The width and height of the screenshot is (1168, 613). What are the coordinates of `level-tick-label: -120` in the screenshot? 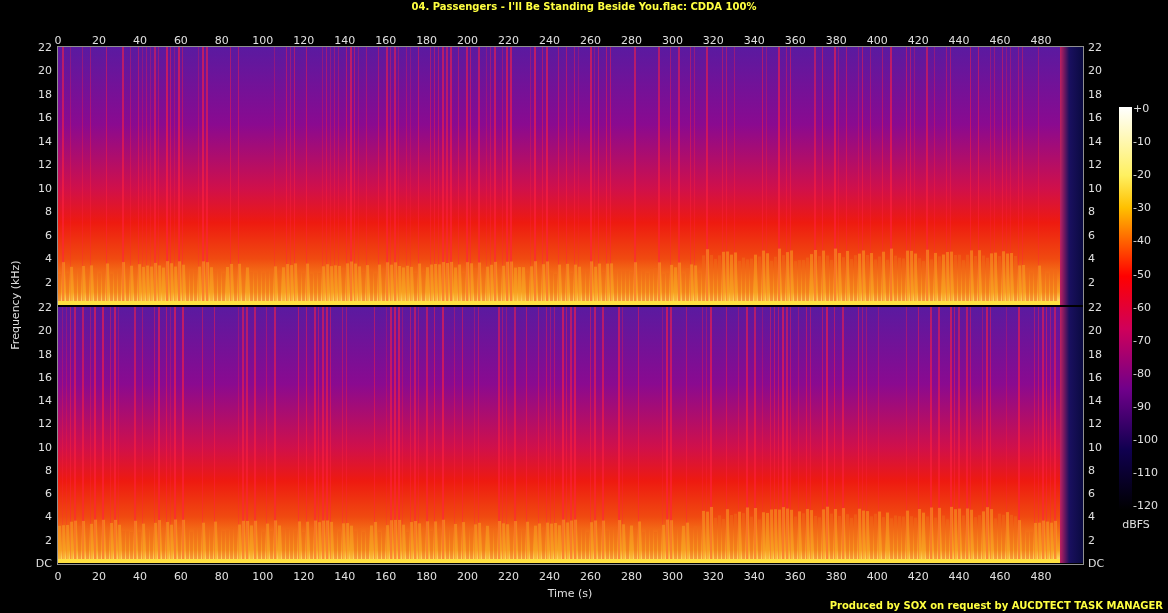 It's located at (1145, 506).